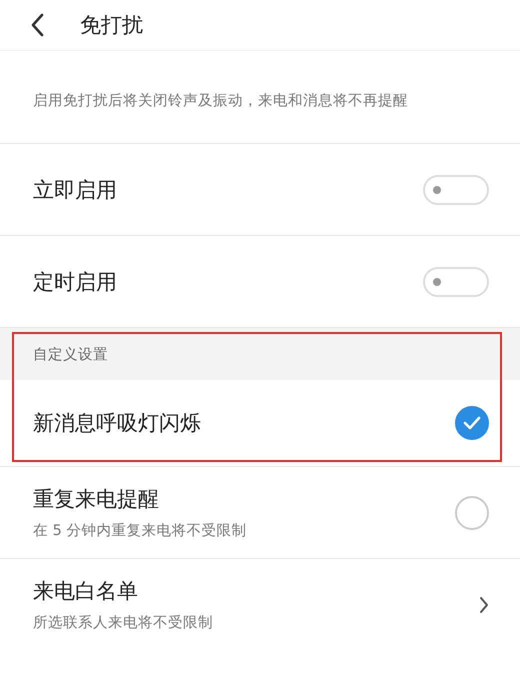  I want to click on row-label: 新消息呼吸灯闪烁, so click(117, 423).